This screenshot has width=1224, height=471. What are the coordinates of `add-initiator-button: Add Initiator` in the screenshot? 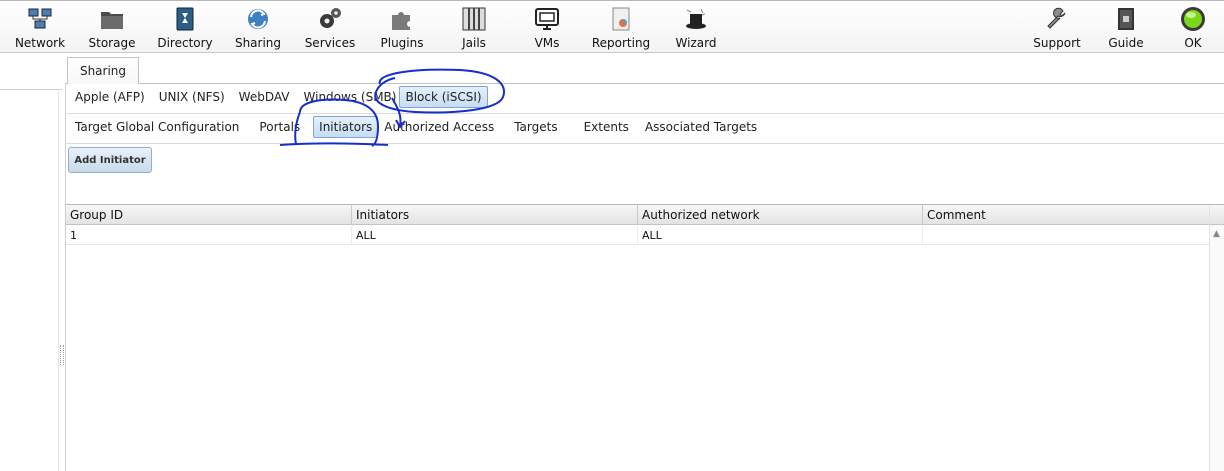 It's located at (110, 160).